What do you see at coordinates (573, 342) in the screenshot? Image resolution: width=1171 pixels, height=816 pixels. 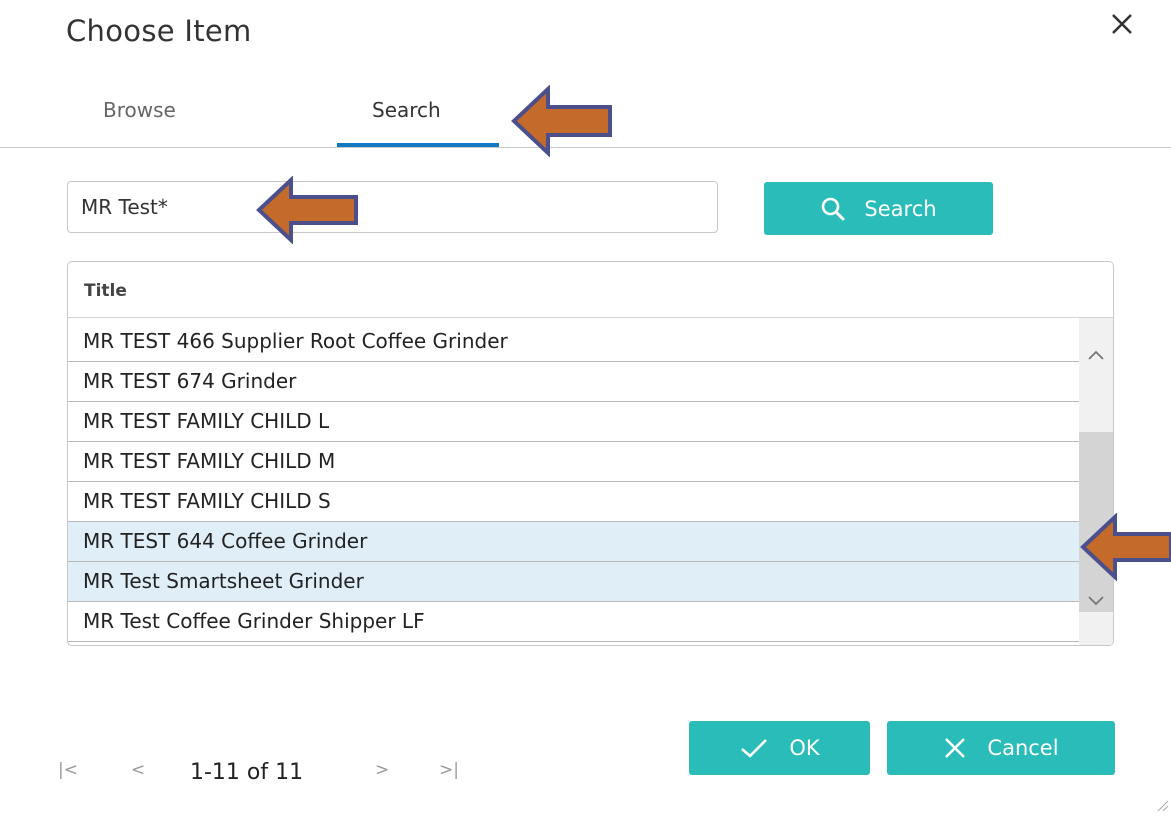 I see `table-row: MR TEST 466 Supplier Root Coffee Grinder` at bounding box center [573, 342].